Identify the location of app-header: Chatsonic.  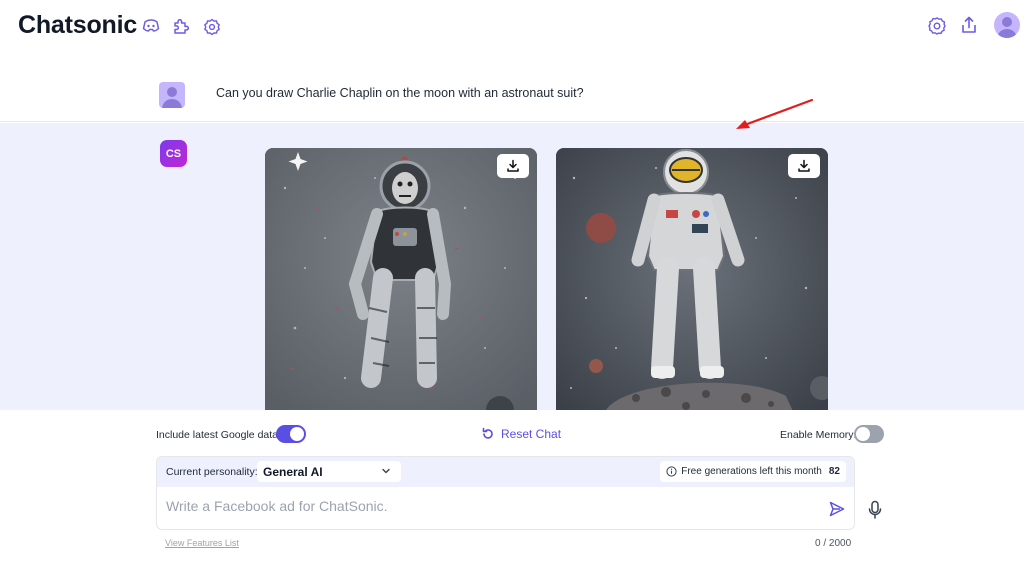
(512, 28).